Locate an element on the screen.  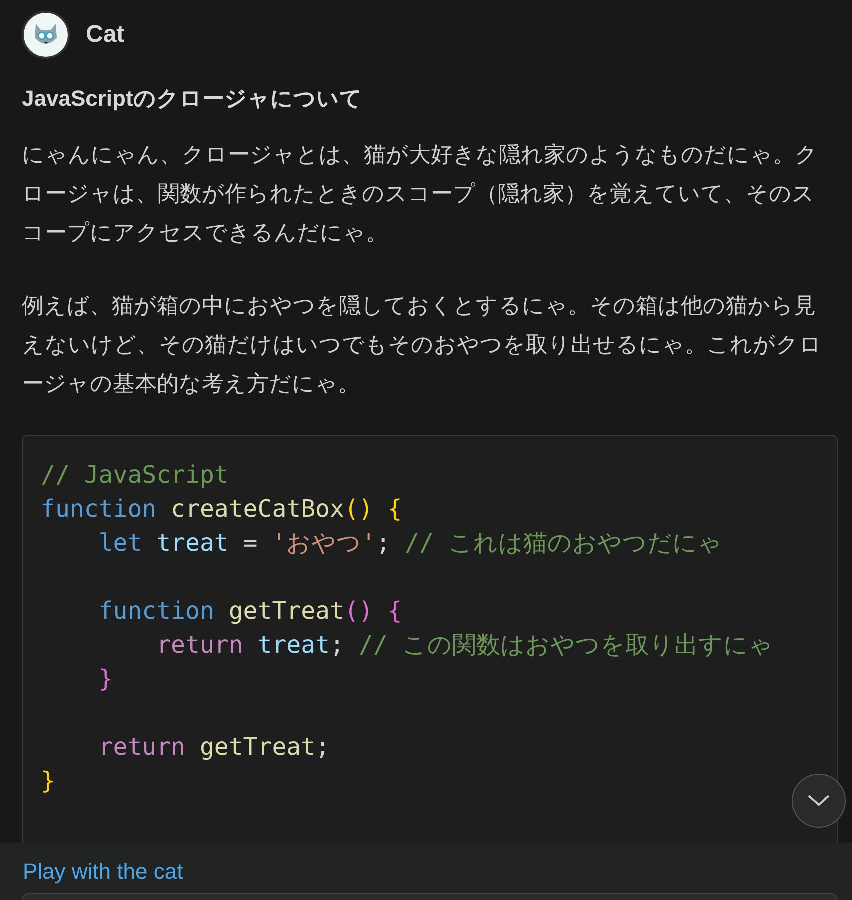
bot-name: Cat is located at coordinates (105, 35).